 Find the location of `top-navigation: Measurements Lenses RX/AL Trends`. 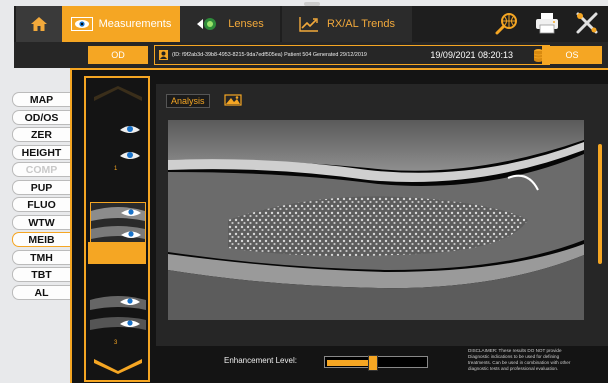

top-navigation: Measurements Lenses RX/AL Trends is located at coordinates (311, 24).